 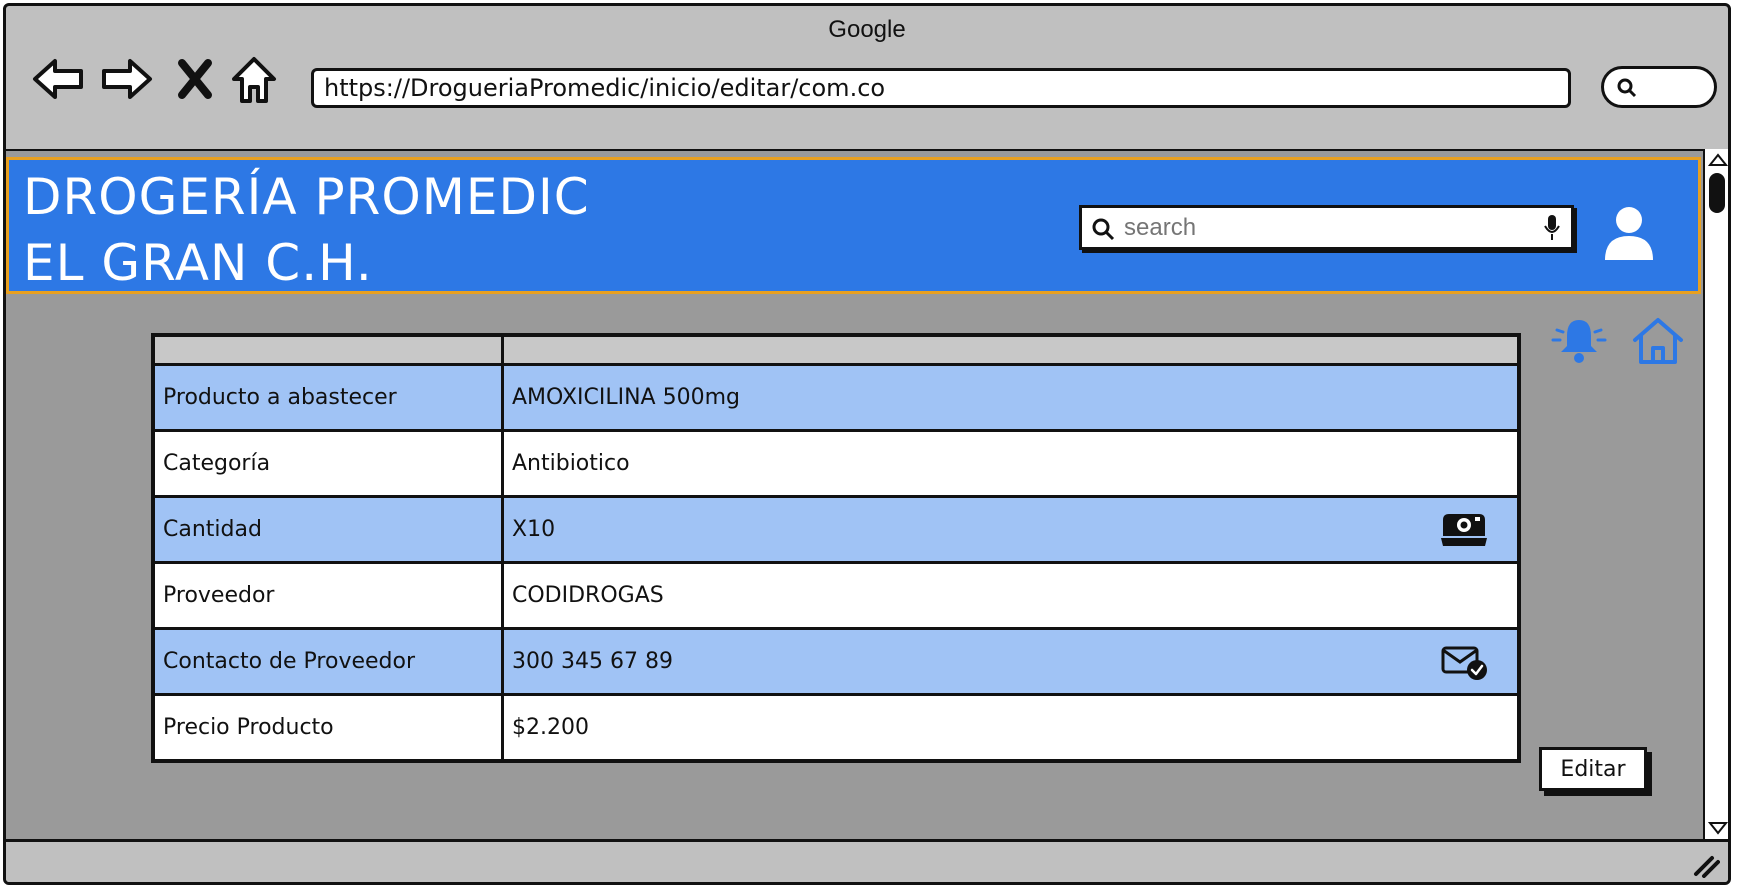 I want to click on back-icon, so click(x=59, y=79).